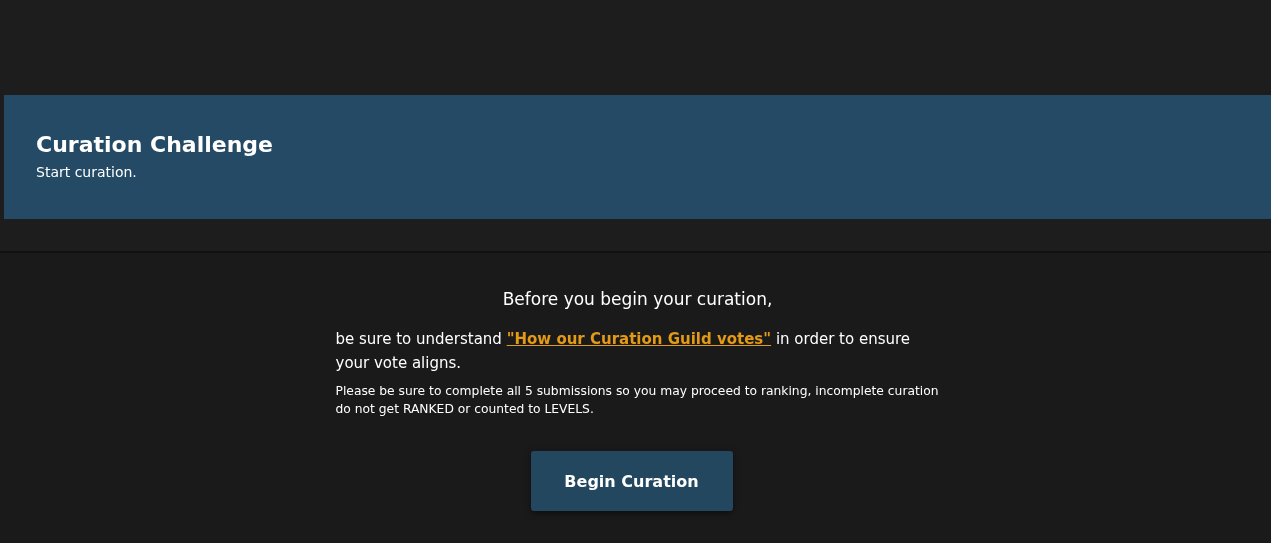  What do you see at coordinates (87, 172) in the screenshot?
I see `page-subtitle: Start curation.` at bounding box center [87, 172].